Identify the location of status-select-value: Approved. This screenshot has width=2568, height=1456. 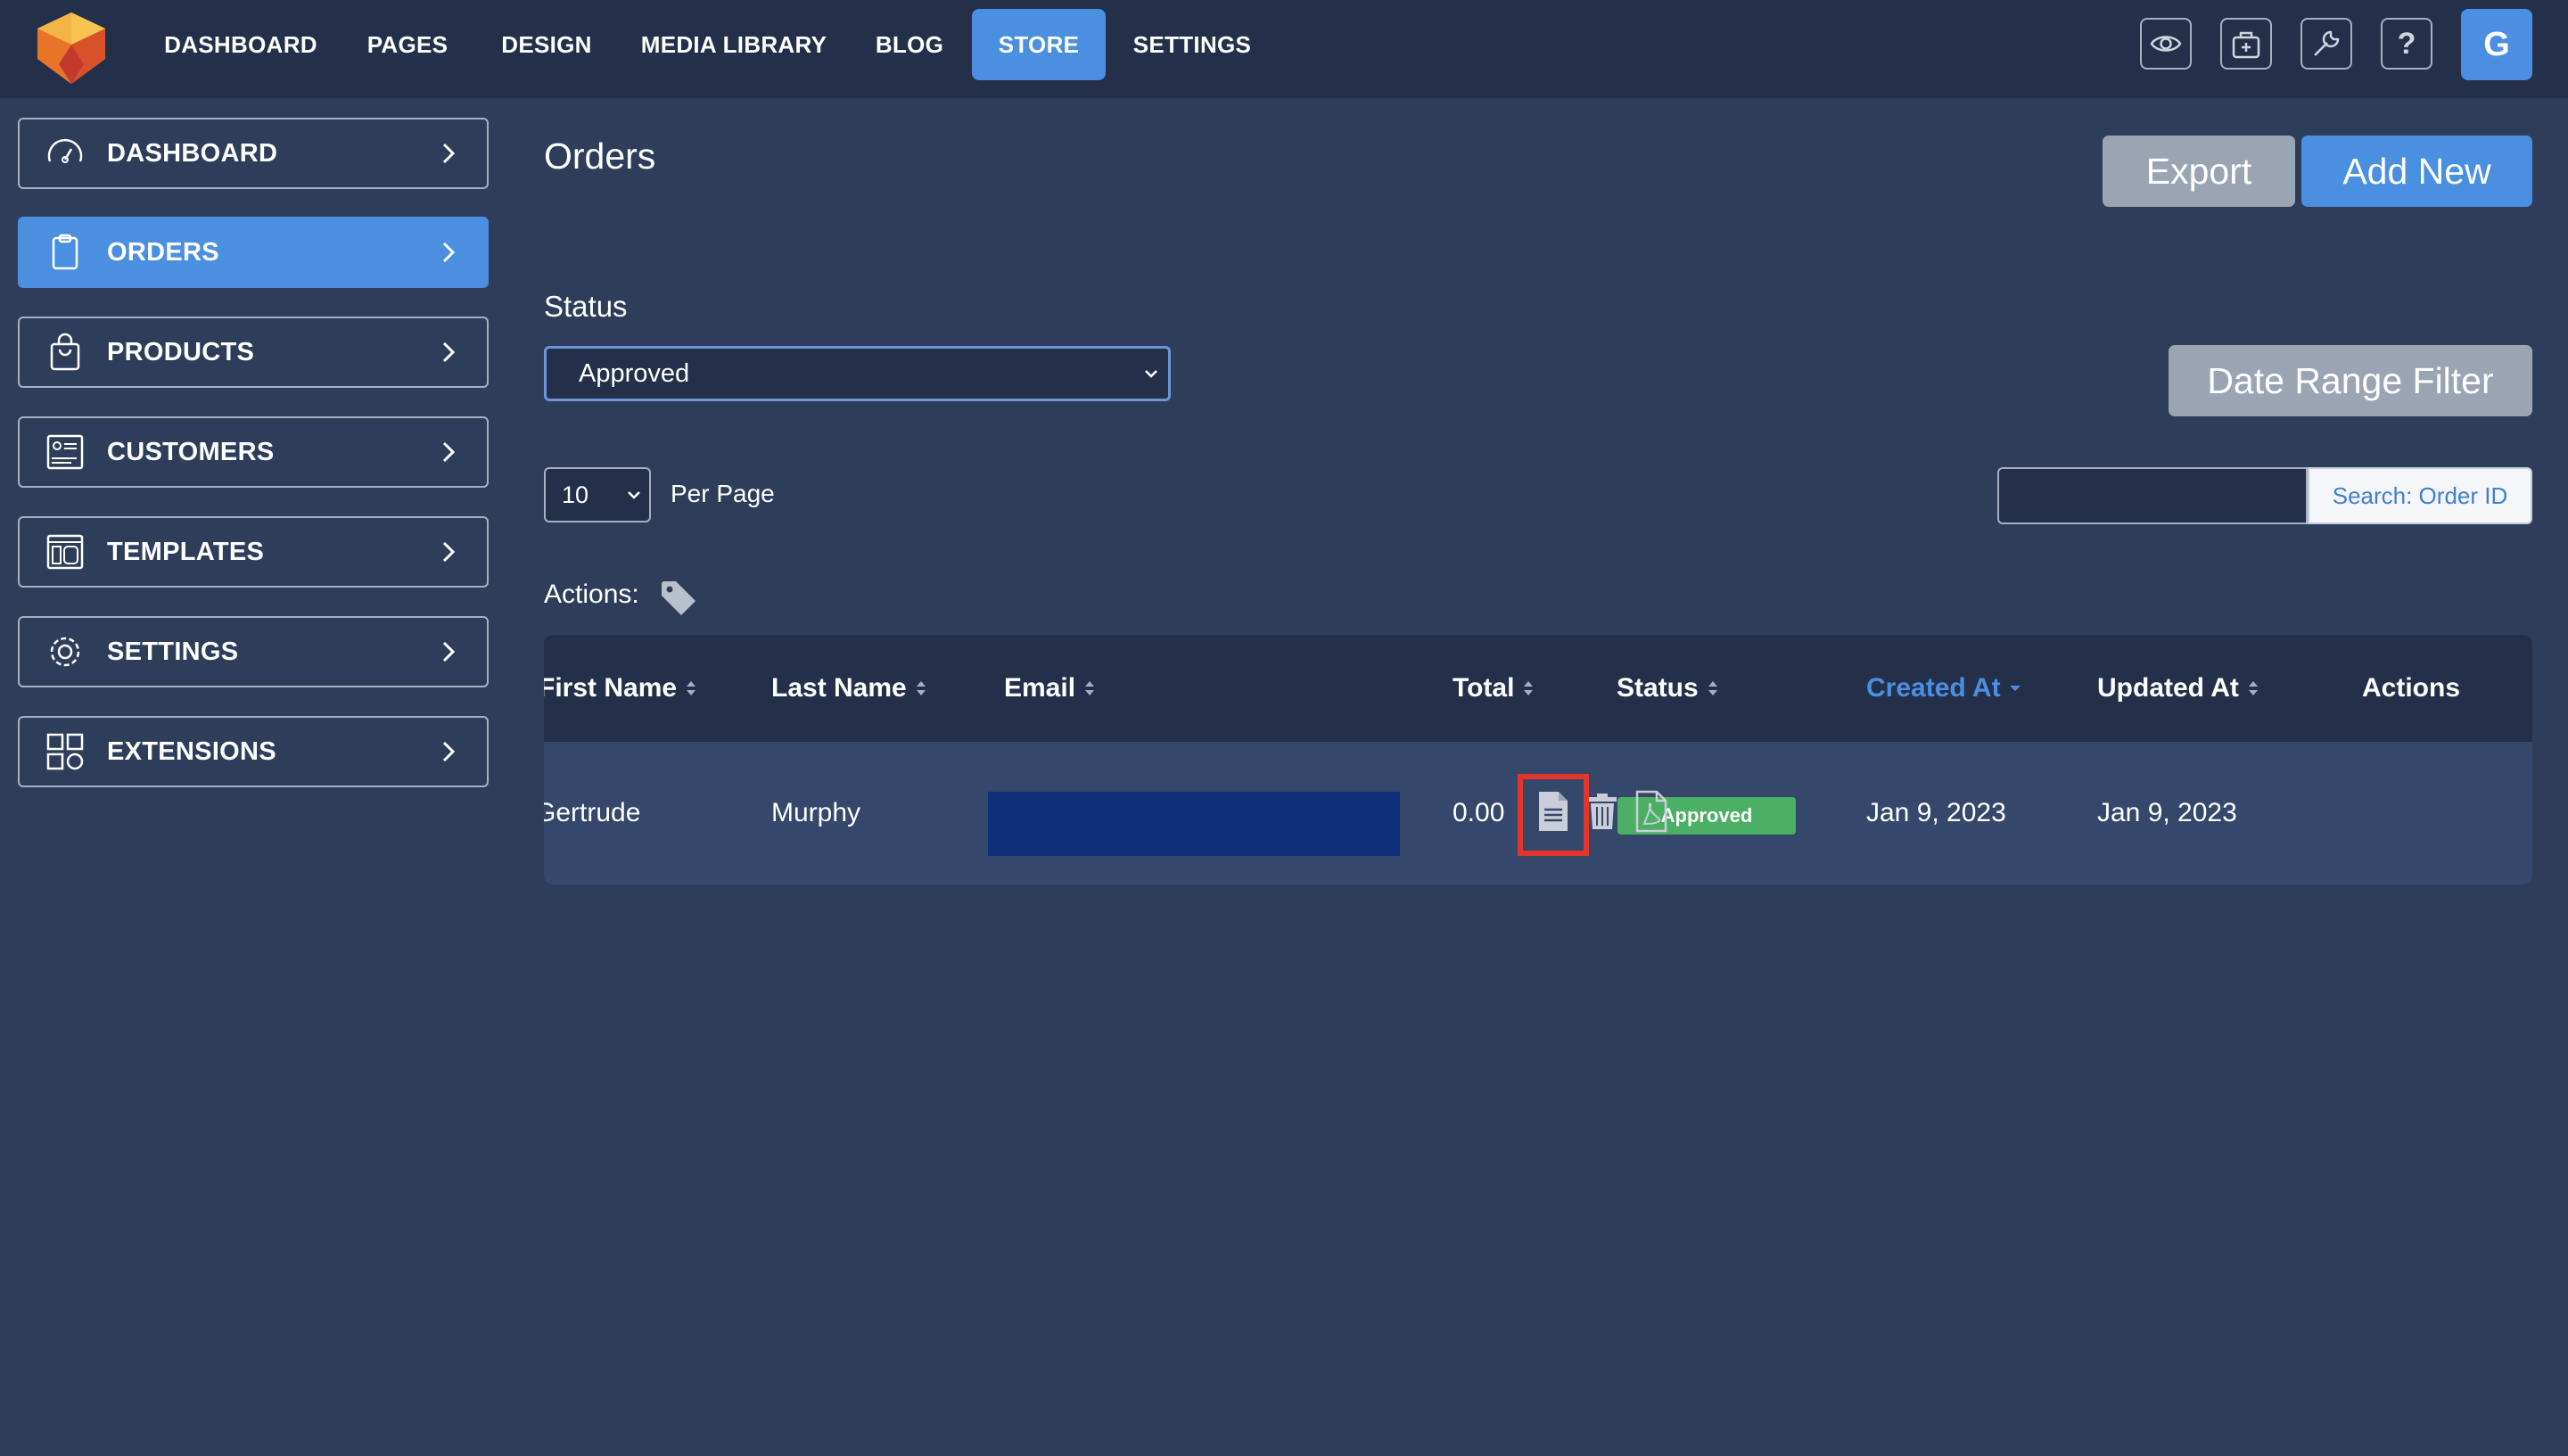
(634, 373).